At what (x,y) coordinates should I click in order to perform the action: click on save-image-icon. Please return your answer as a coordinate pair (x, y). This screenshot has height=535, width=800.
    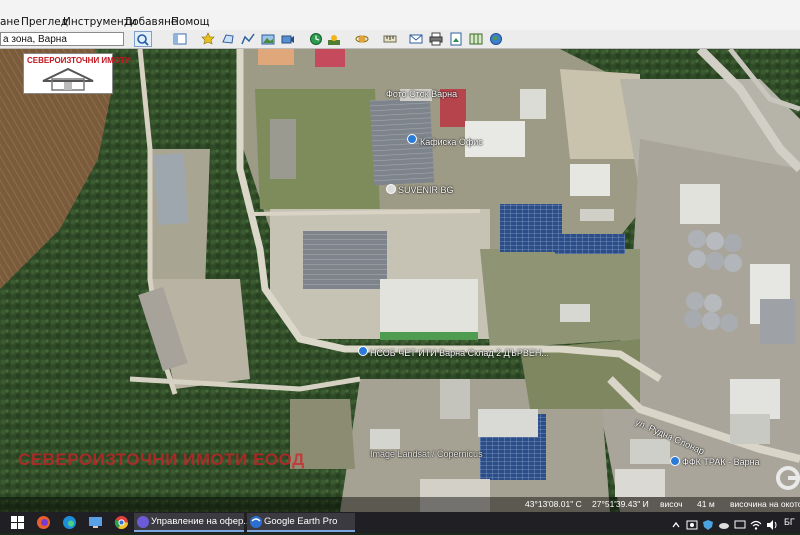
    Looking at the image, I should click on (456, 39).